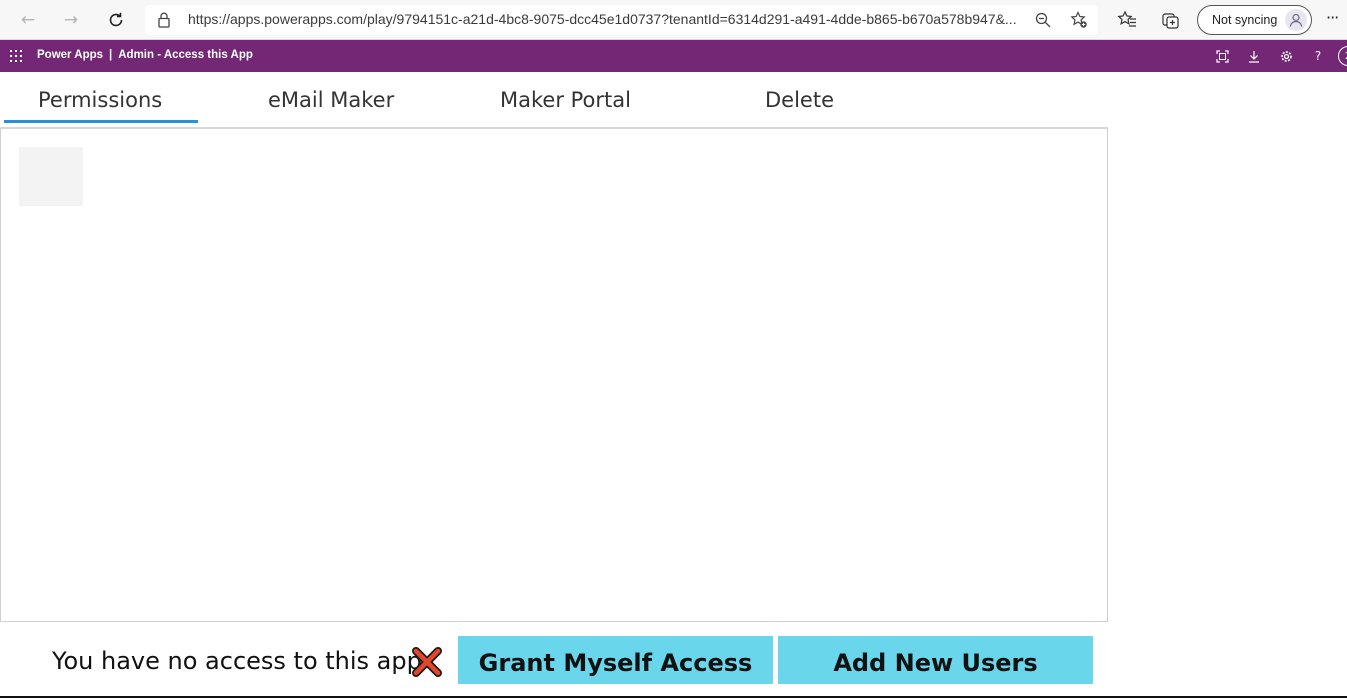 This screenshot has height=698, width=1347. What do you see at coordinates (1222, 56) in the screenshot?
I see `fit-to-screen-icon` at bounding box center [1222, 56].